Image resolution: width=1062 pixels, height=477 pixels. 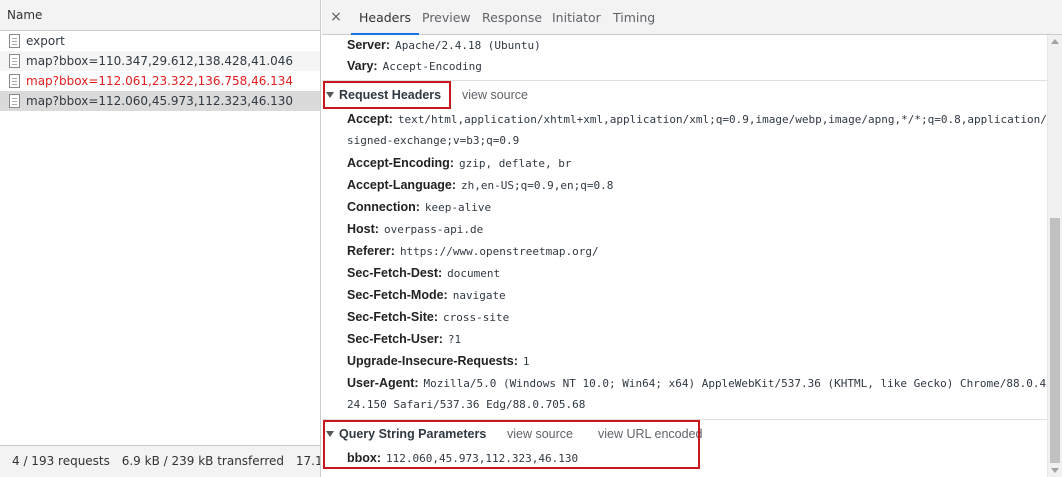 I want to click on header-row: Upgrade-Insecure-Requests: 1, so click(x=438, y=361).